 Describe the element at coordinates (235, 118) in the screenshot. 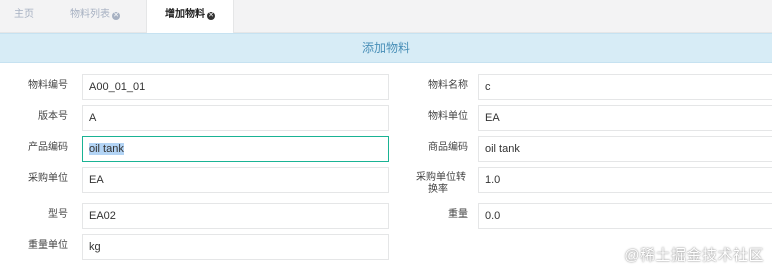

I see `version-field: A` at that location.